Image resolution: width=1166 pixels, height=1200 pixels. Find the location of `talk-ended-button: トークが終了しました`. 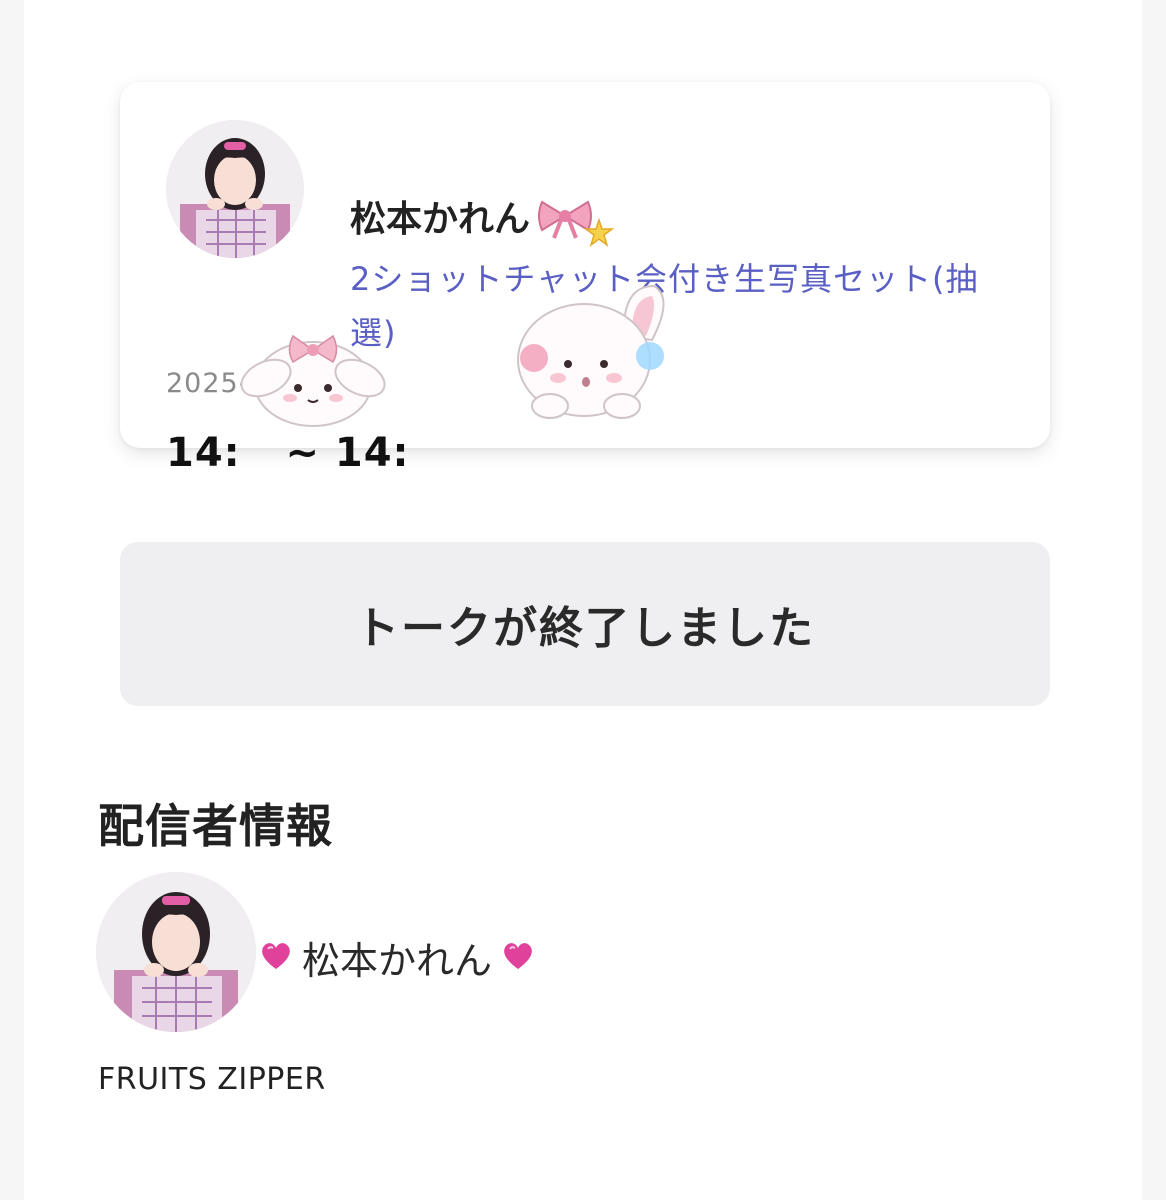

talk-ended-button: トークが終了しました is located at coordinates (585, 624).